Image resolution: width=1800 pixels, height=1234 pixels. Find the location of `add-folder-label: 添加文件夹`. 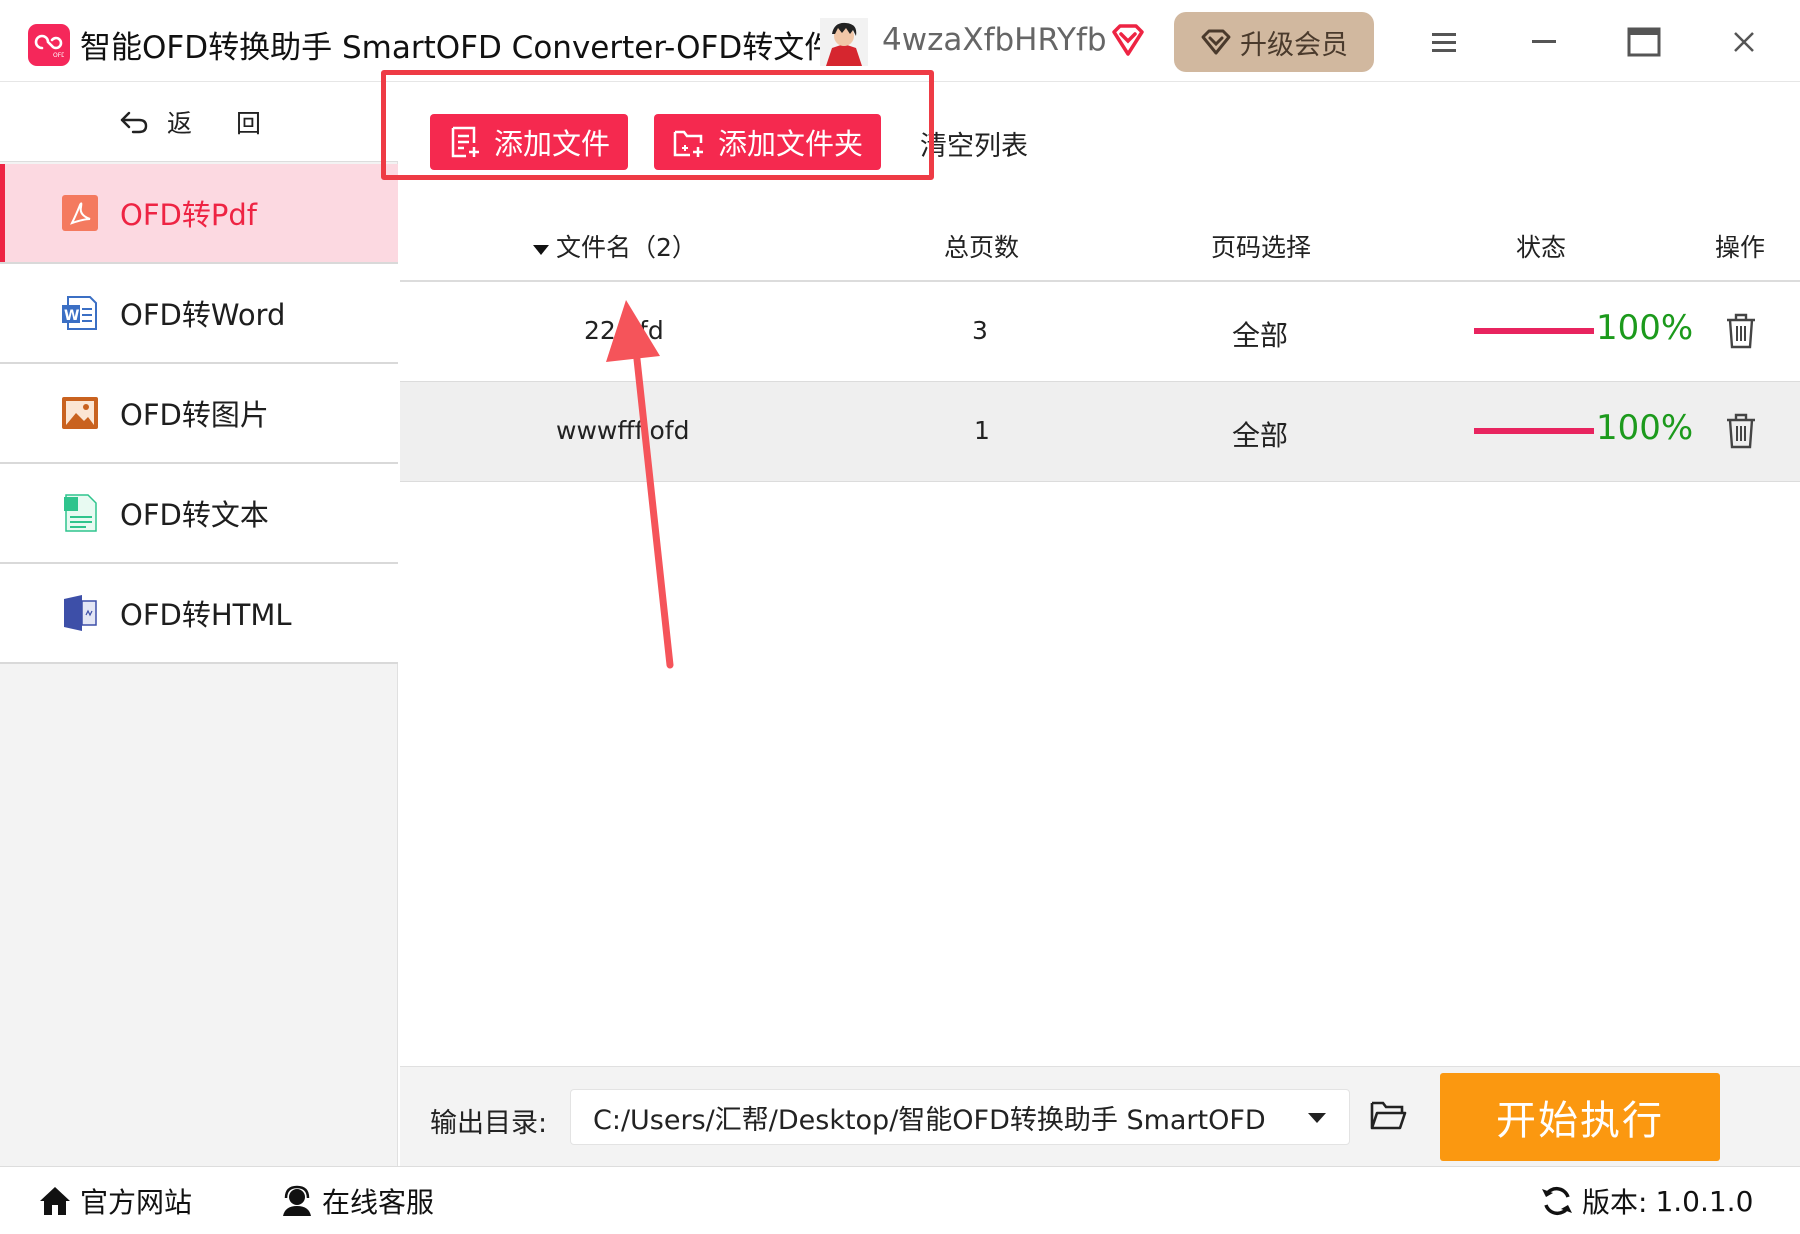

add-folder-label: 添加文件夹 is located at coordinates (791, 144).